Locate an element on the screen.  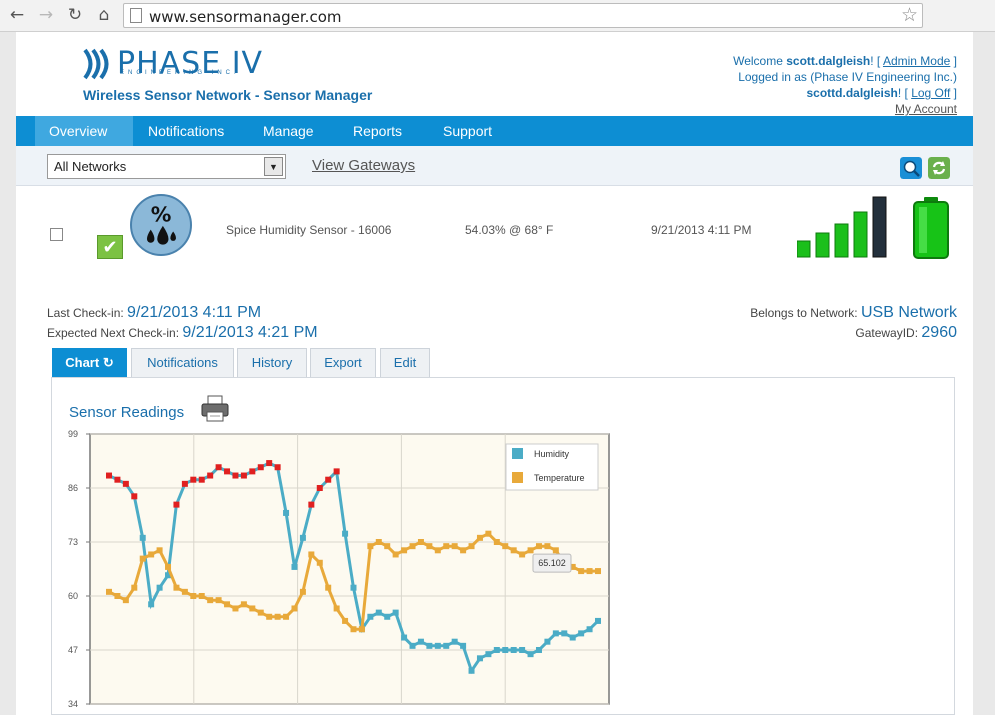
view-gateways-link: View Gateways is located at coordinates (363, 165).